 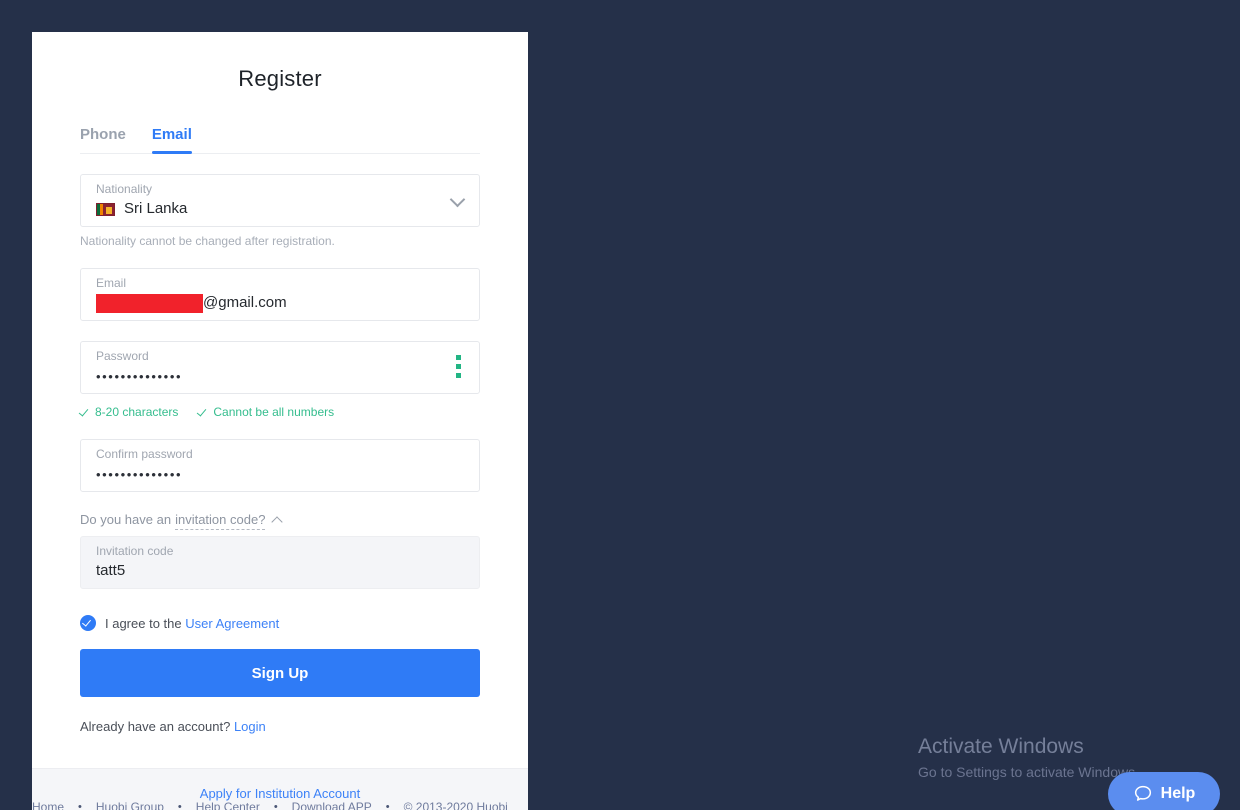 What do you see at coordinates (103, 139) in the screenshot?
I see `tab-phone: Phone` at bounding box center [103, 139].